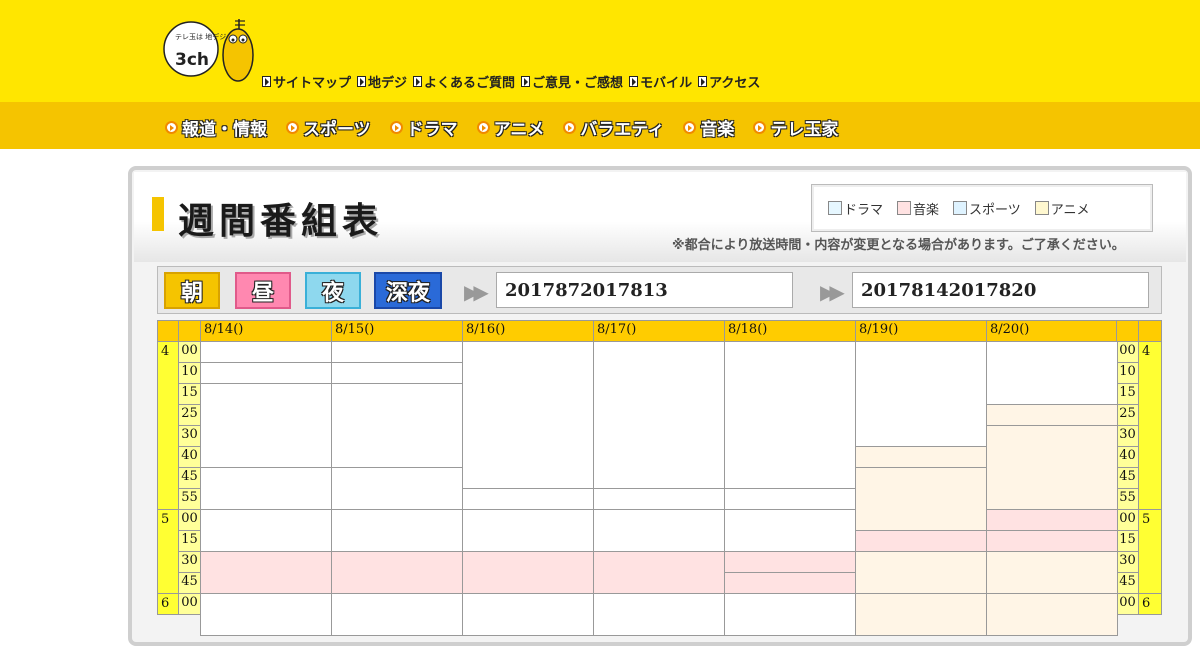  What do you see at coordinates (189, 499) in the screenshot?
I see `minute-label: 55` at bounding box center [189, 499].